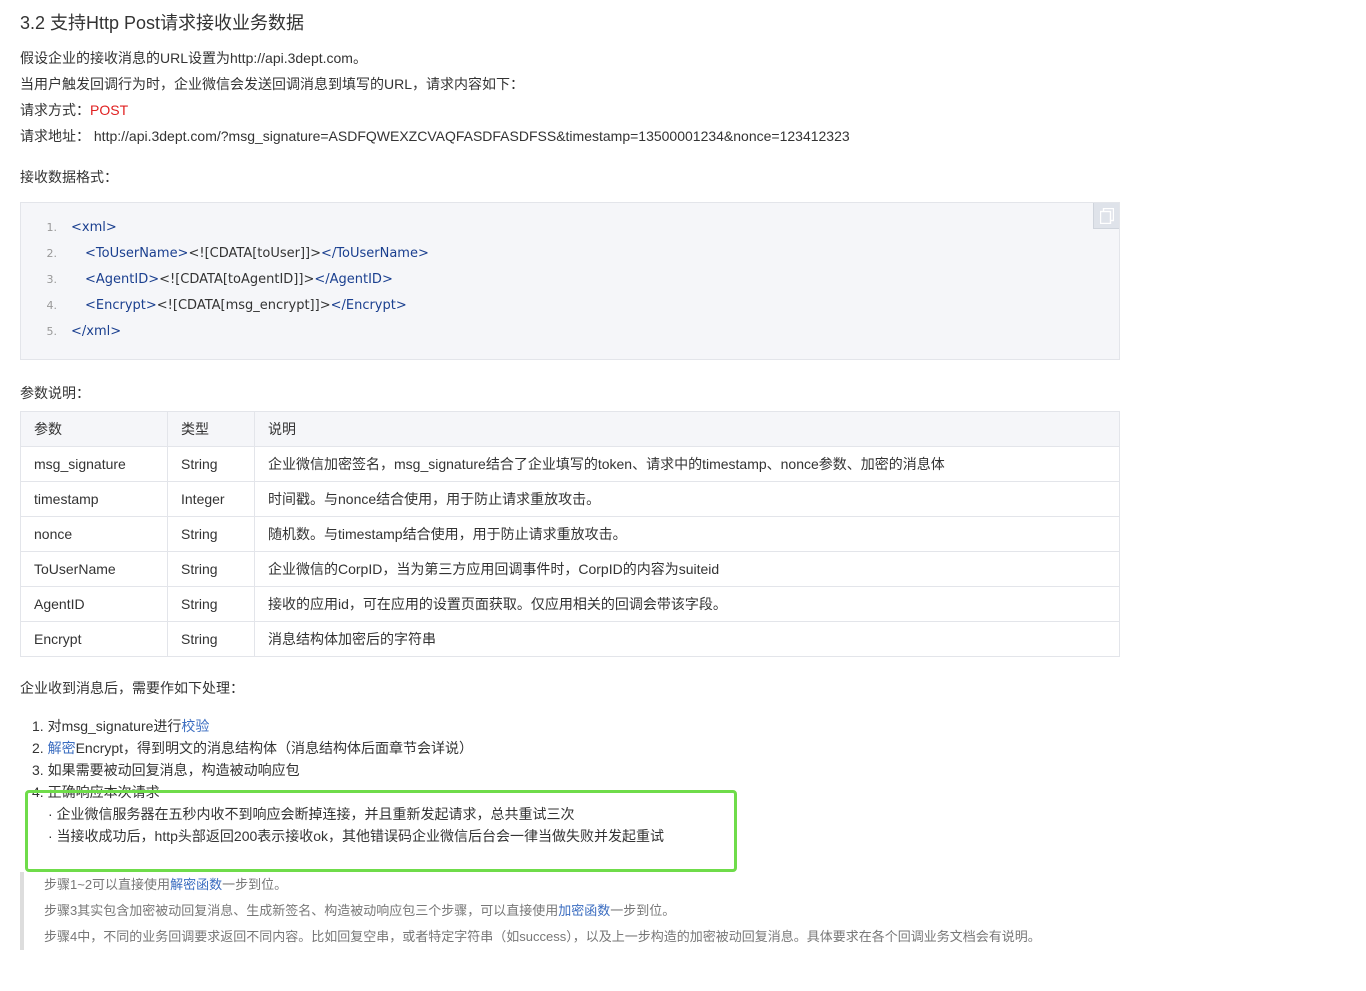 The image size is (1366, 991). Describe the element at coordinates (96, 792) in the screenshot. I see `list-item: 4. 正确响应本次请求` at that location.